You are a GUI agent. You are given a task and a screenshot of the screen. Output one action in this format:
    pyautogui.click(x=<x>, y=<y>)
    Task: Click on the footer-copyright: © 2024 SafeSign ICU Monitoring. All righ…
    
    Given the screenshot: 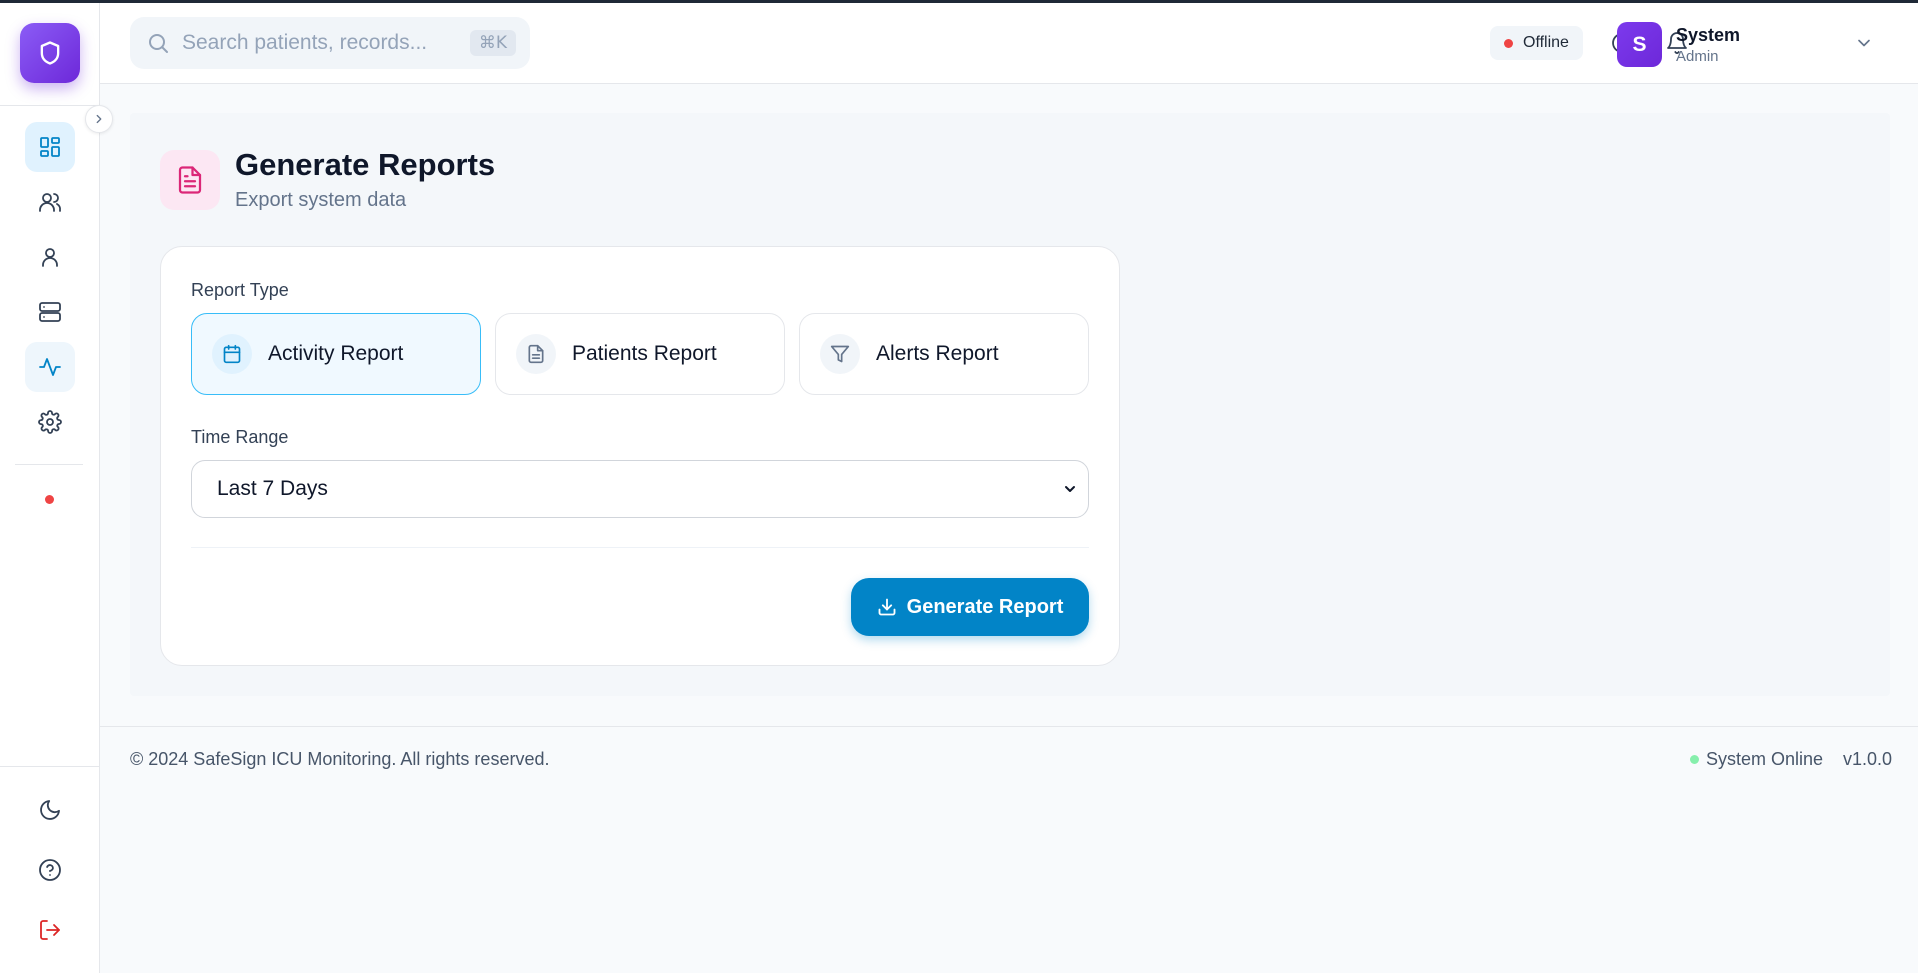 What is the action you would take?
    pyautogui.click(x=340, y=759)
    